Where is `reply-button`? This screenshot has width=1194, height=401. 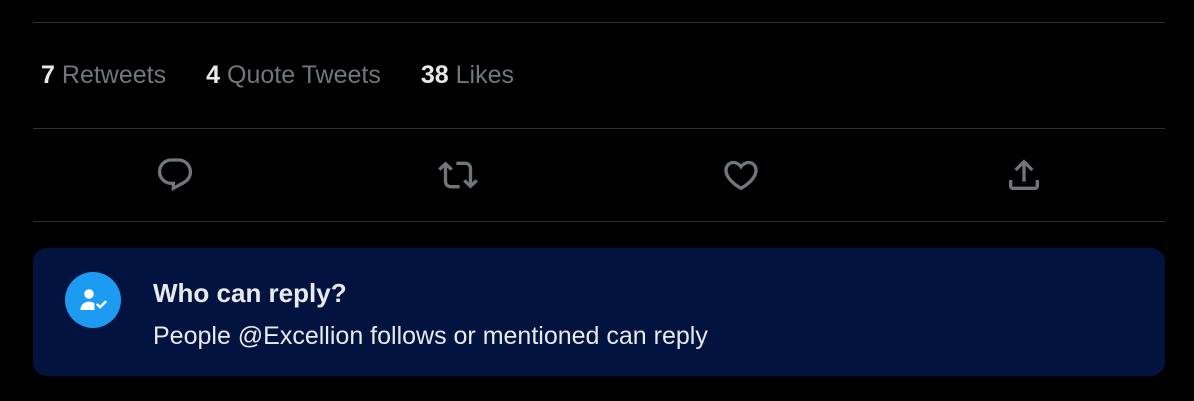
reply-button is located at coordinates (175, 175).